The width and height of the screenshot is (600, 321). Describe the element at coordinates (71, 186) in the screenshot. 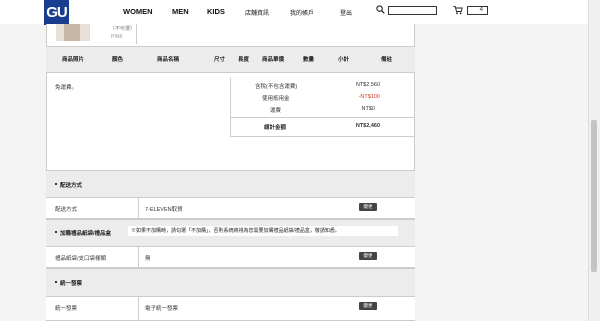

I see `delivery-section-title: 配送方式` at that location.